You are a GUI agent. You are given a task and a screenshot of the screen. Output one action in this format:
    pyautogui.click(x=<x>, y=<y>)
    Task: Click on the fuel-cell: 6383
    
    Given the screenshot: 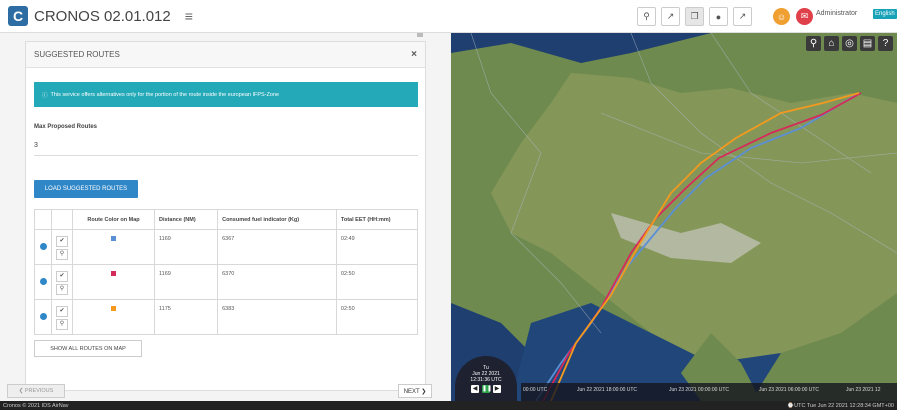 What is the action you would take?
    pyautogui.click(x=277, y=317)
    